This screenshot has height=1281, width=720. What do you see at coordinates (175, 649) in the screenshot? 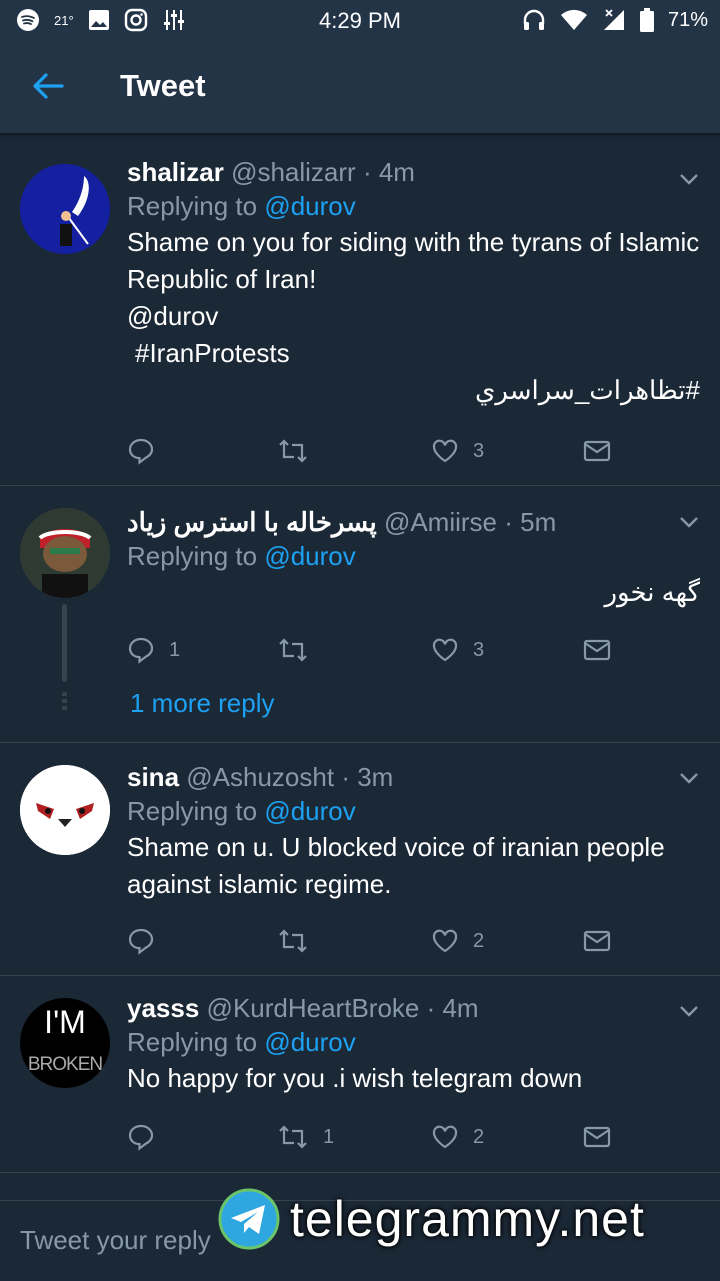
I see `reply-count: 1` at bounding box center [175, 649].